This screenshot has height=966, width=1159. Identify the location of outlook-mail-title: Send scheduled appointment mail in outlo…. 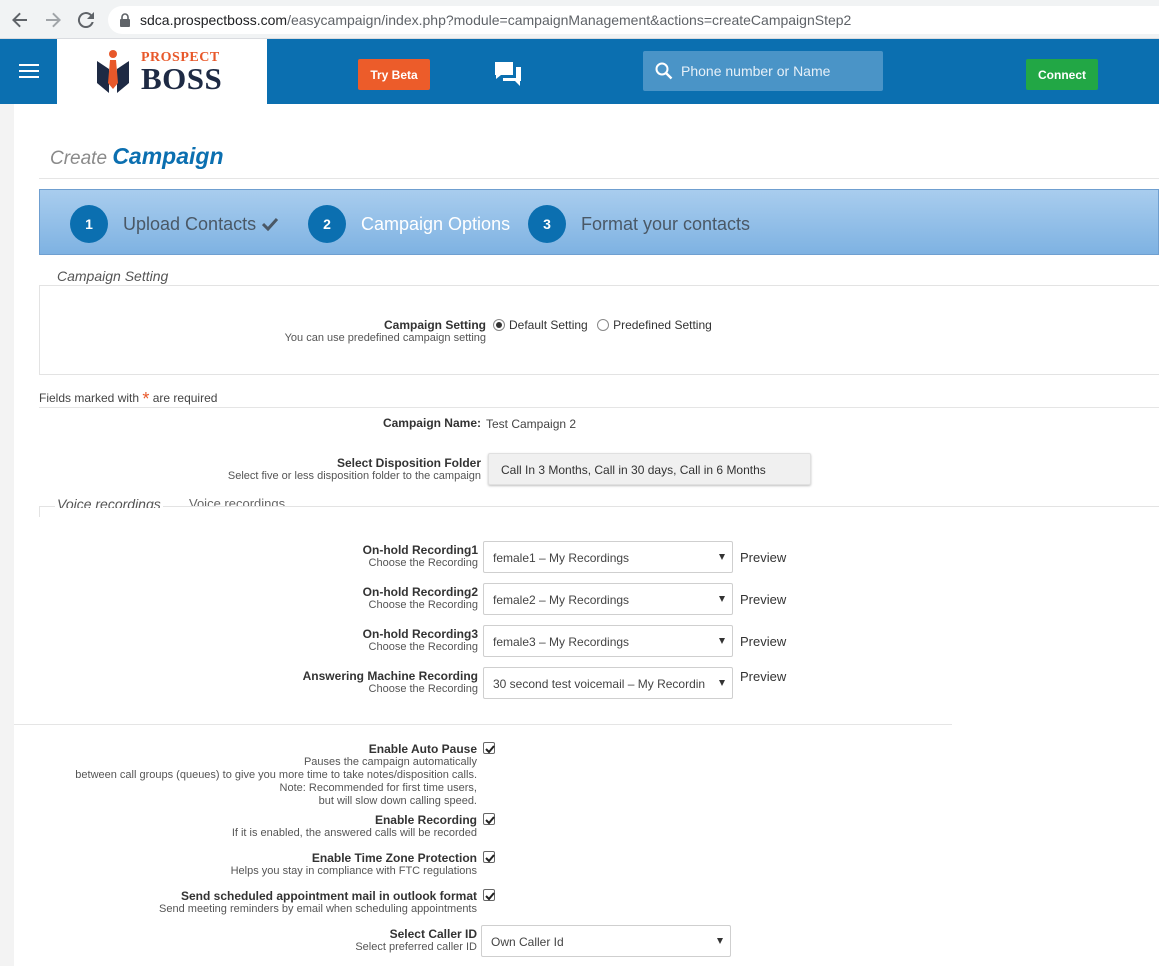
(328, 896).